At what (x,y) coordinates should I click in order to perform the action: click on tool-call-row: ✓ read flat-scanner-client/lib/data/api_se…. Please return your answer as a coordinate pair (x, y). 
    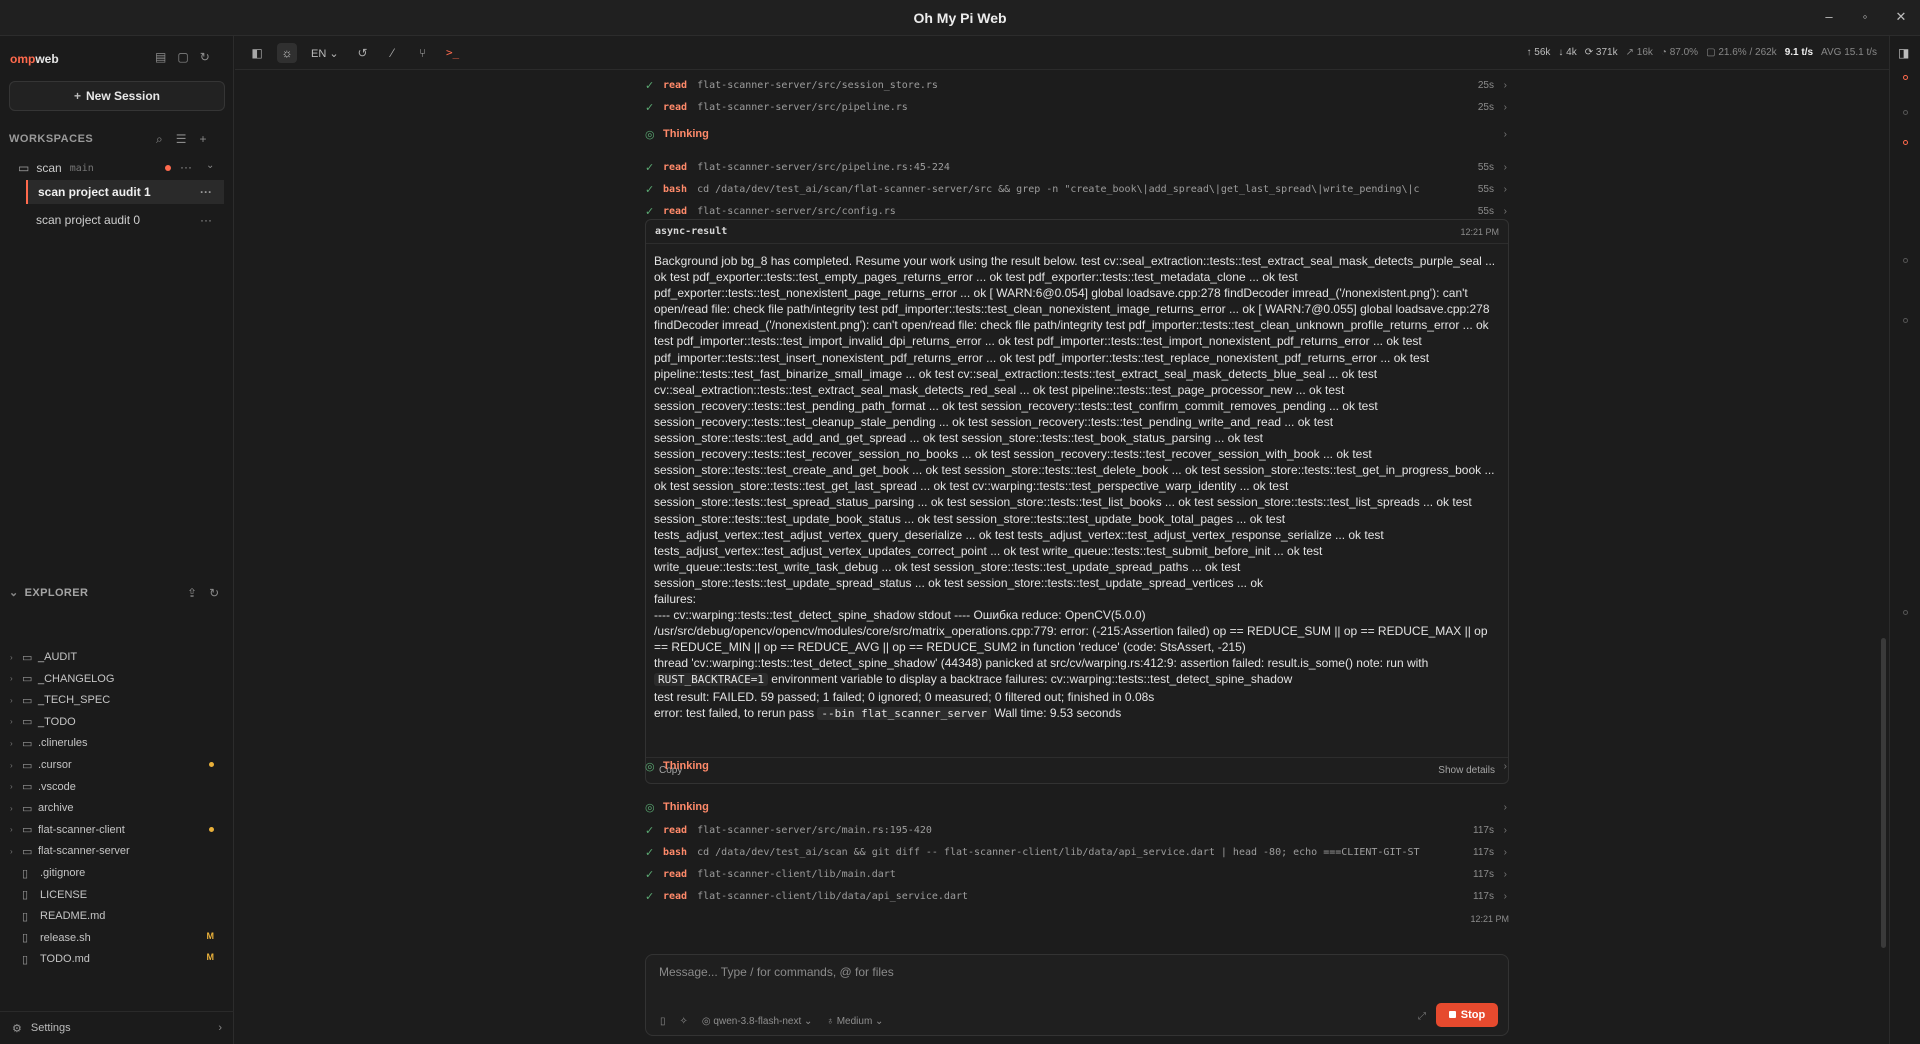
    Looking at the image, I should click on (1077, 896).